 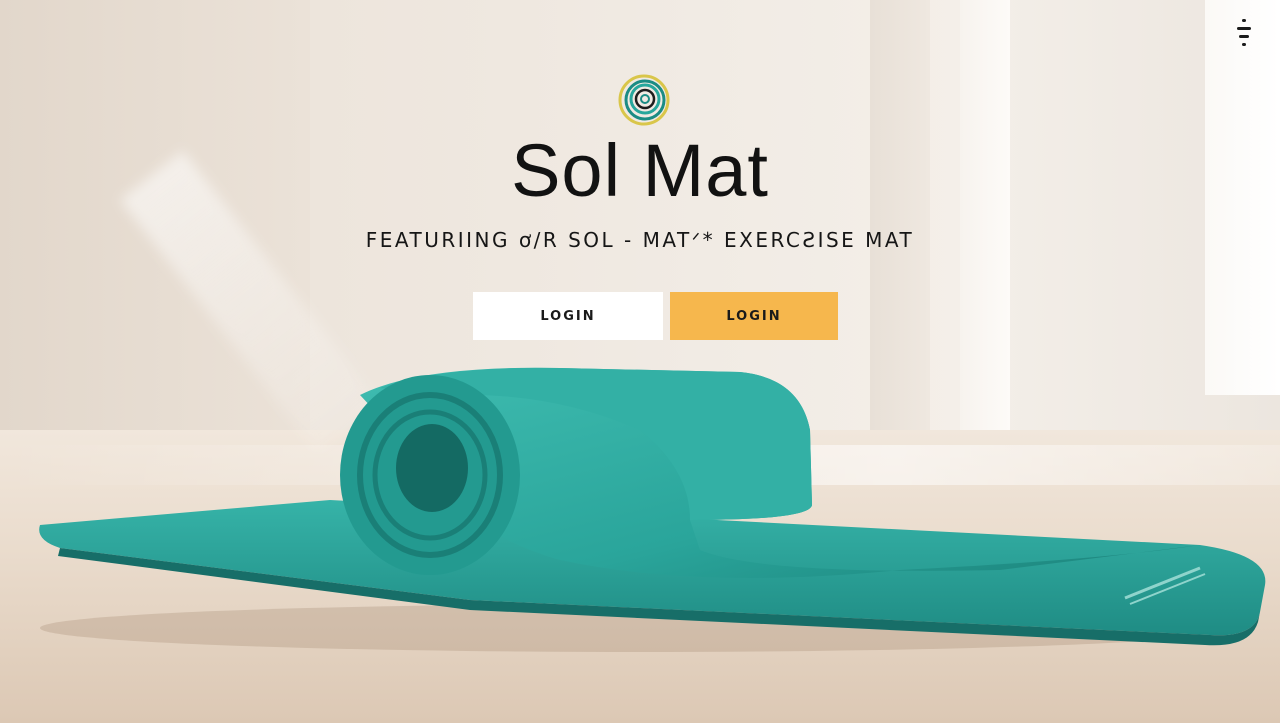 I want to click on menu-button, so click(x=1244, y=32).